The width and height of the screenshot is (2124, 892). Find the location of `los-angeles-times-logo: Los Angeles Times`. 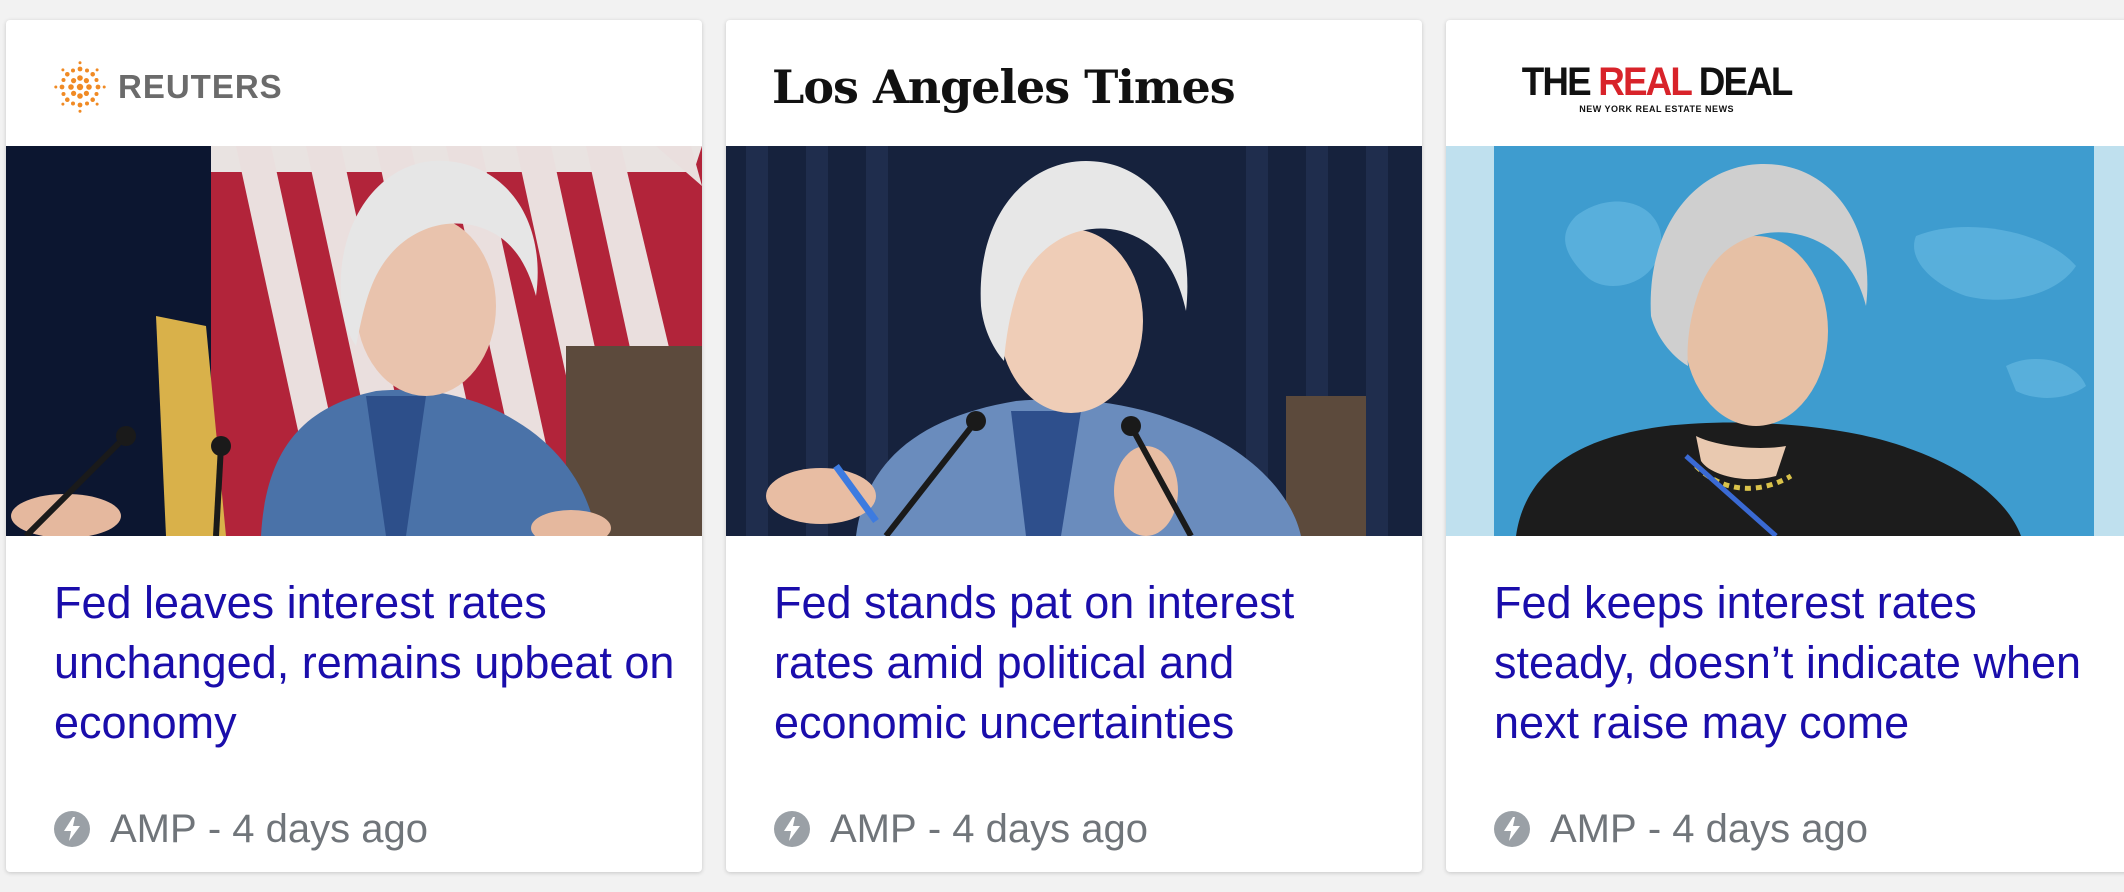

los-angeles-times-logo: Los Angeles Times is located at coordinates (1004, 87).